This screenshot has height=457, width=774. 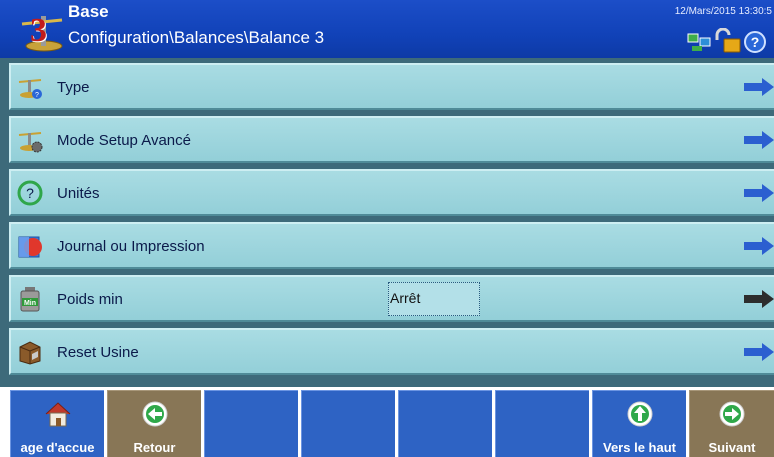 What do you see at coordinates (639, 447) in the screenshot?
I see `scroll-up-button-label: Vers le haut` at bounding box center [639, 447].